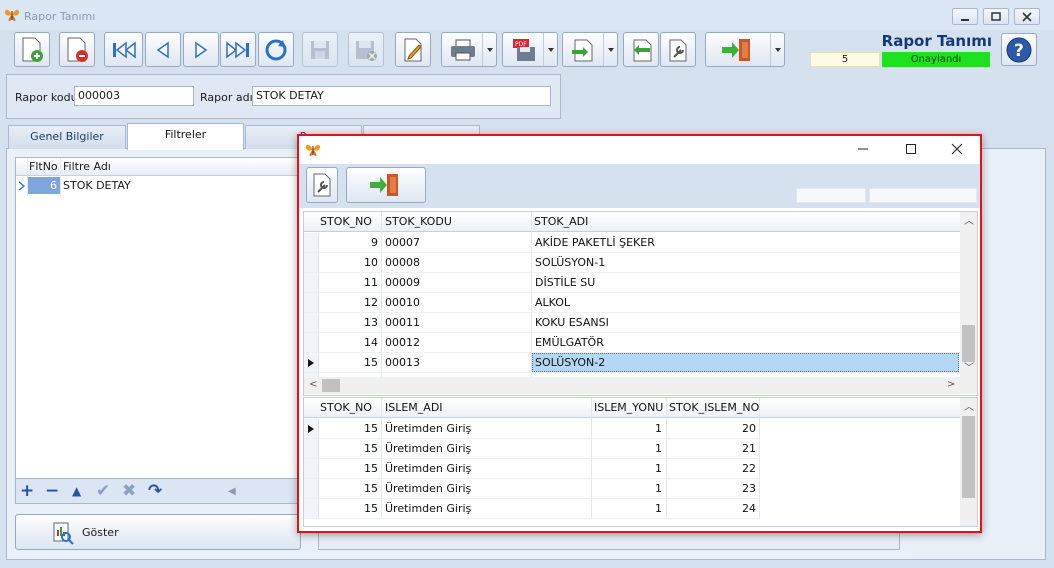 This screenshot has height=568, width=1054. I want to click on refresh-button, so click(276, 49).